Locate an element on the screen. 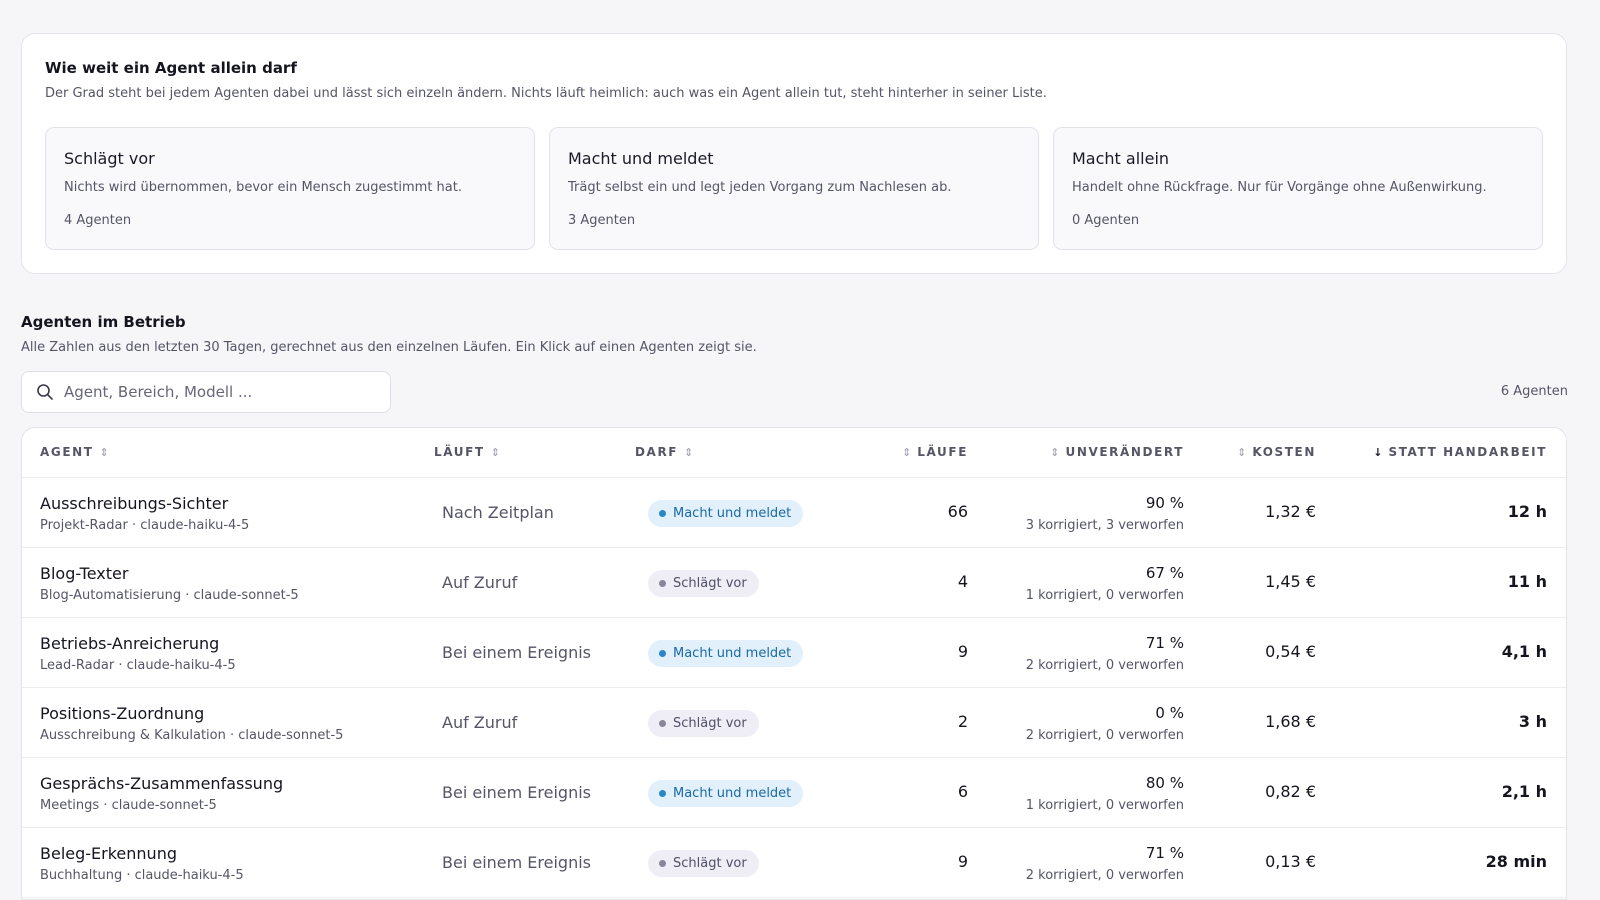 This screenshot has width=1600, height=900. run-count: 4 is located at coordinates (962, 581).